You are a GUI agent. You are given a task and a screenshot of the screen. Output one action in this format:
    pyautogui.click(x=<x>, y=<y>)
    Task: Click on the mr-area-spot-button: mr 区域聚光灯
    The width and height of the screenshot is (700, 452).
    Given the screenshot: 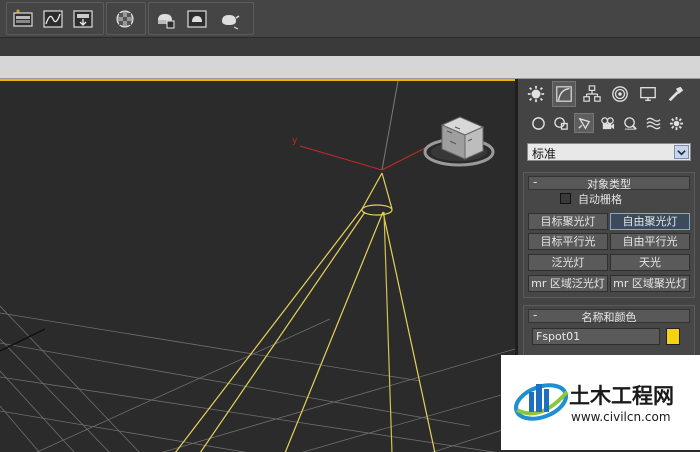 What is the action you would take?
    pyautogui.click(x=650, y=283)
    